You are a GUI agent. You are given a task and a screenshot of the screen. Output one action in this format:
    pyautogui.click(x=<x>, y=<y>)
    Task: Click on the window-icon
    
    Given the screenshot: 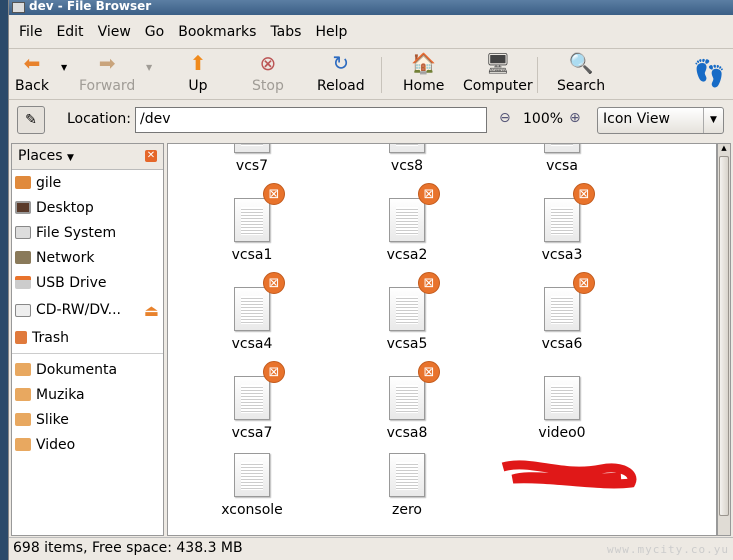 What is the action you would take?
    pyautogui.click(x=18, y=7)
    